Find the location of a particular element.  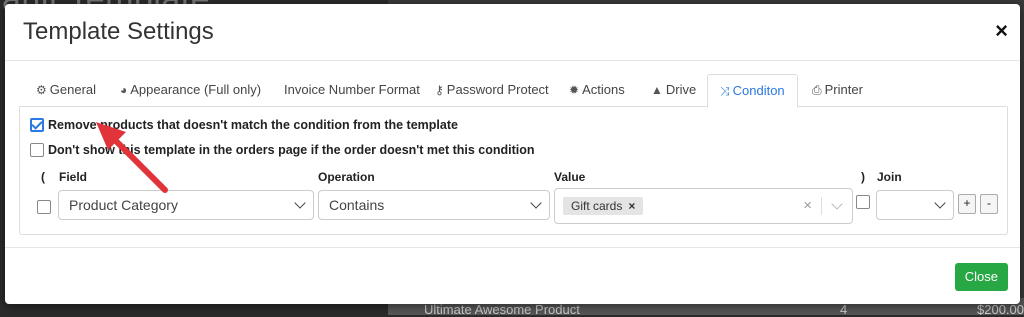

value-tag: Gift cards × is located at coordinates (603, 206).